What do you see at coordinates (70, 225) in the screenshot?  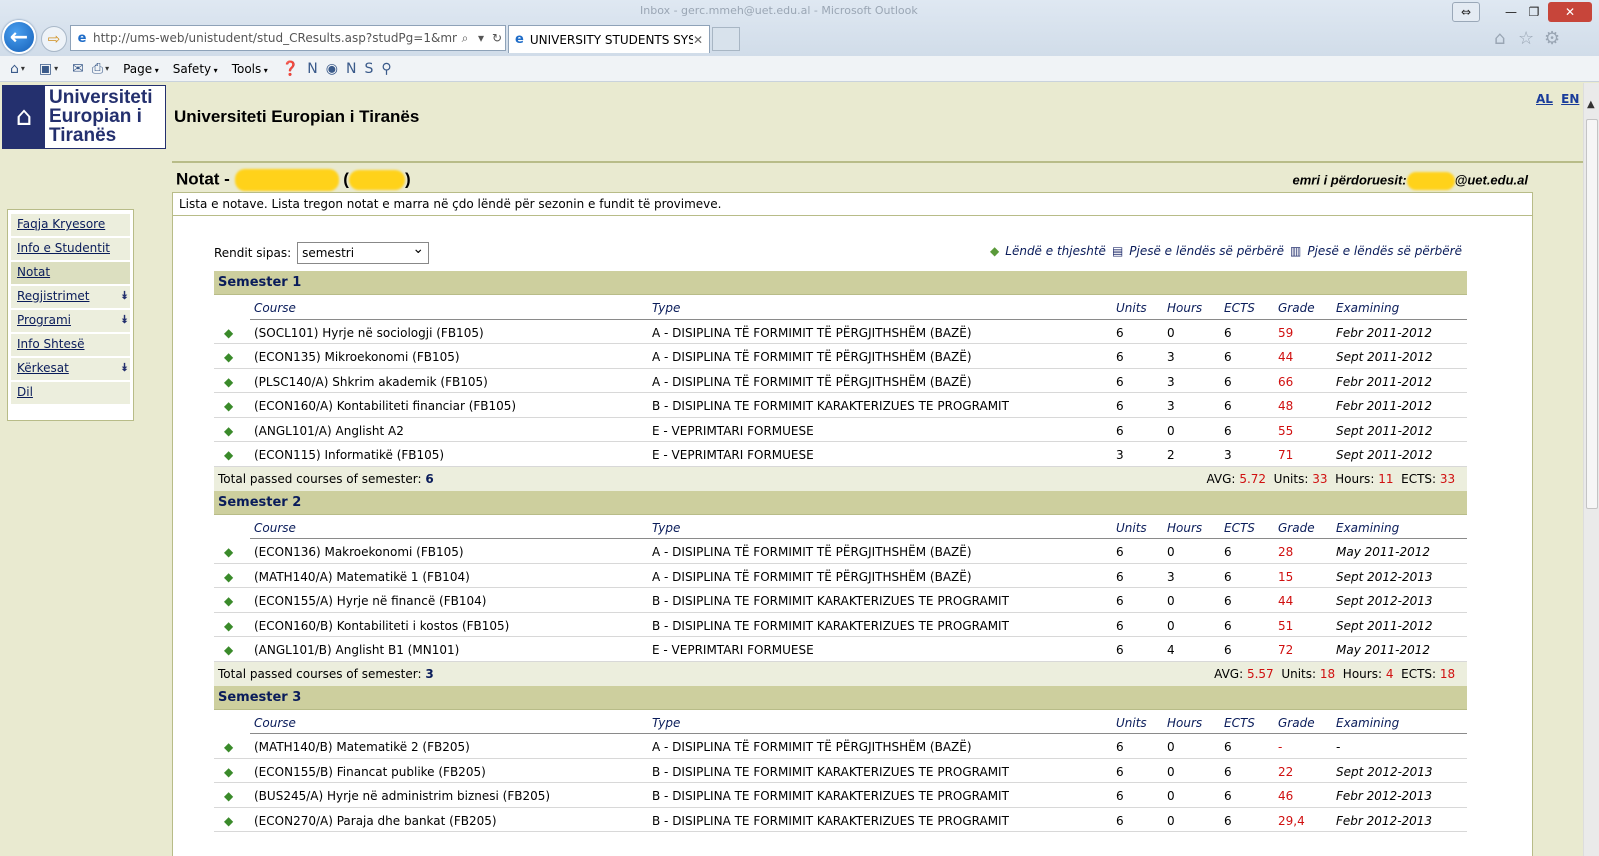 I see `sidebar-item-home: Faqja Kryesore` at bounding box center [70, 225].